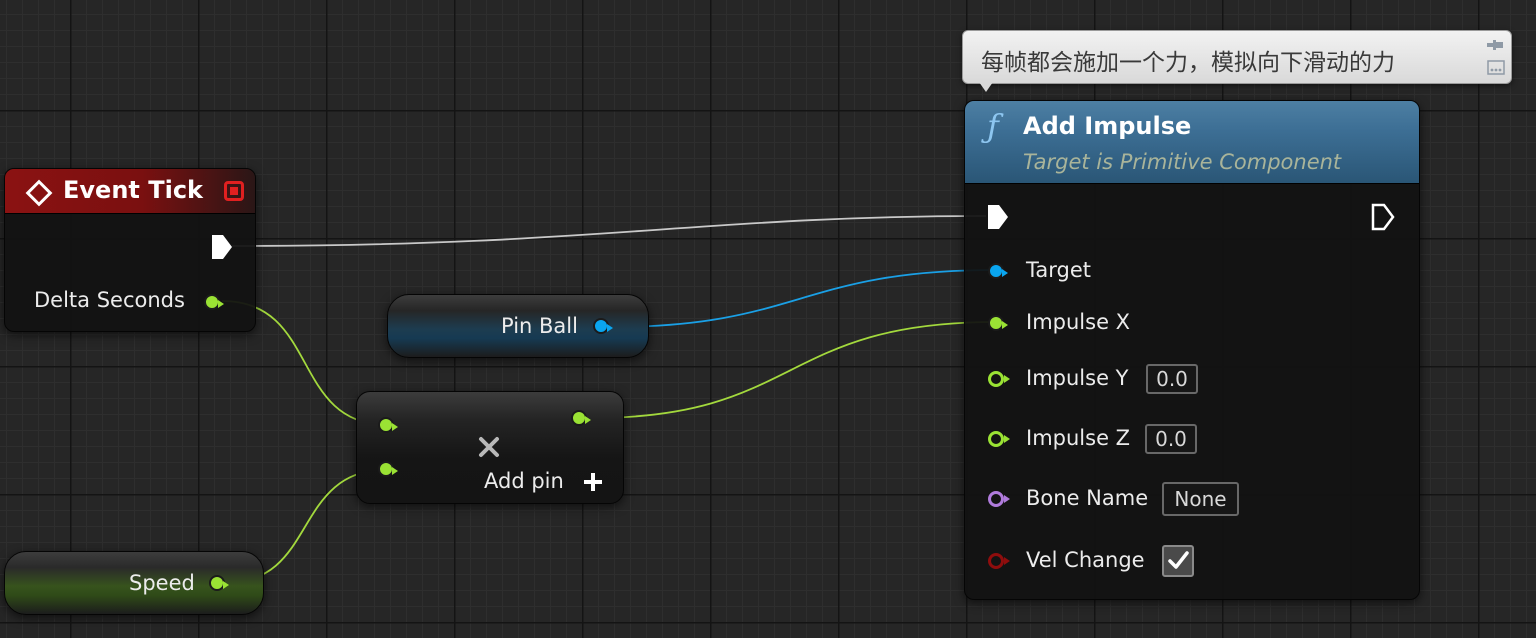 The width and height of the screenshot is (1536, 638). I want to click on bone-name-input: None, so click(1200, 499).